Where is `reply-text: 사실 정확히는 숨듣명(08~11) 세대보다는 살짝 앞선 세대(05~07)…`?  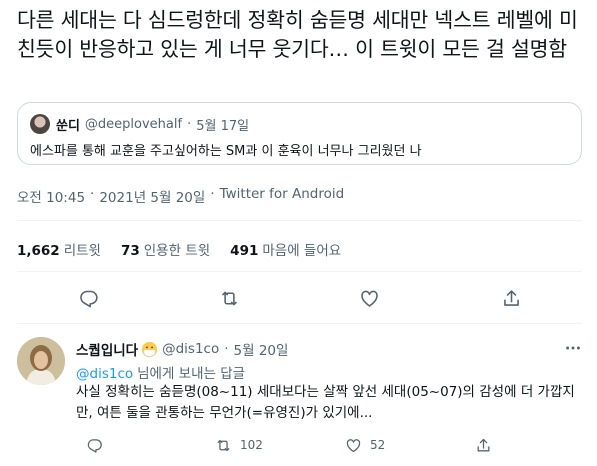 reply-text: 사실 정확히는 숨듣명(08~11) 세대보다는 살짝 앞선 세대(05~07)… is located at coordinates (325, 402).